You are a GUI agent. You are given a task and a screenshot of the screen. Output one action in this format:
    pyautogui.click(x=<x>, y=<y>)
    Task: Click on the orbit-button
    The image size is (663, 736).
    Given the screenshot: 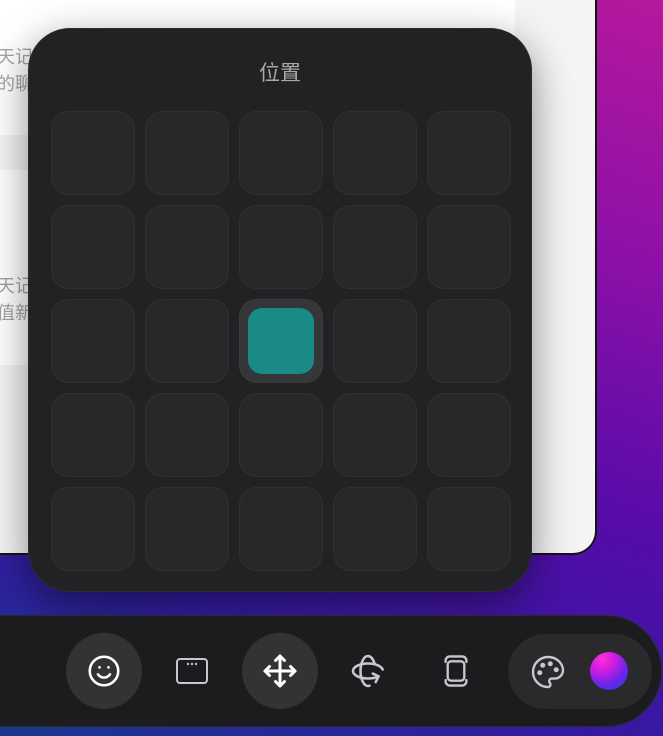 What is the action you would take?
    pyautogui.click(x=368, y=671)
    